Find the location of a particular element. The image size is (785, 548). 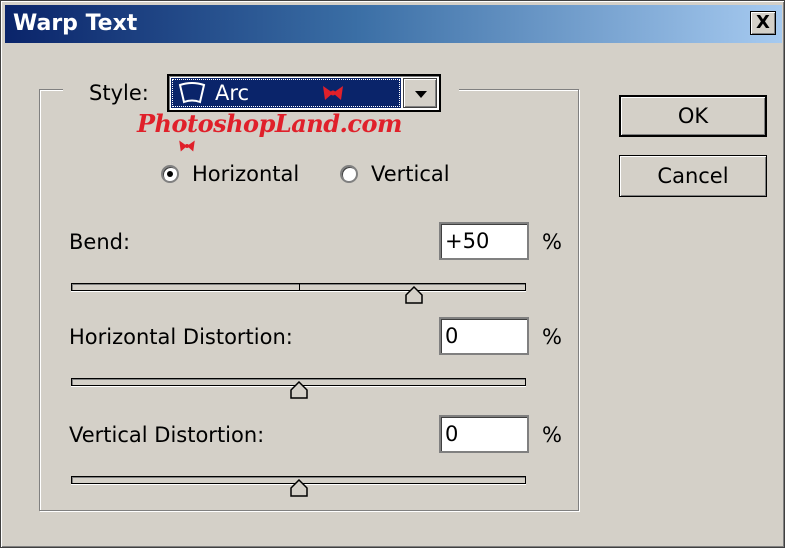

horizontal-distortion-unit: % is located at coordinates (552, 337).